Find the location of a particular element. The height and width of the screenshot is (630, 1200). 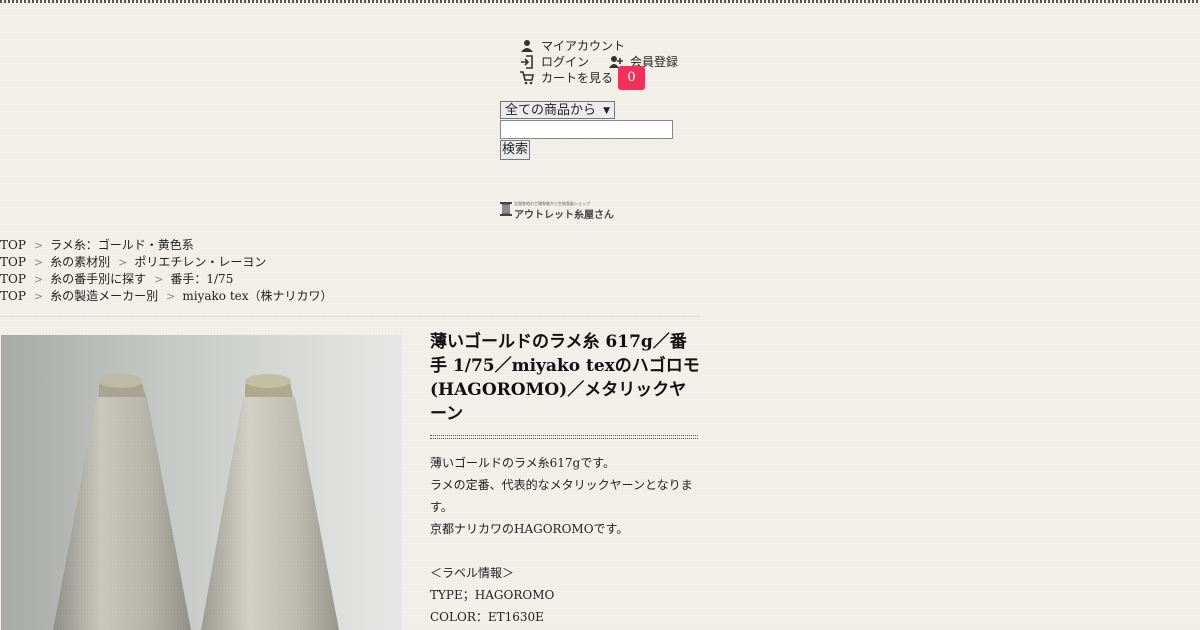

breadcrumb-link: 糸の素材別 is located at coordinates (80, 262).